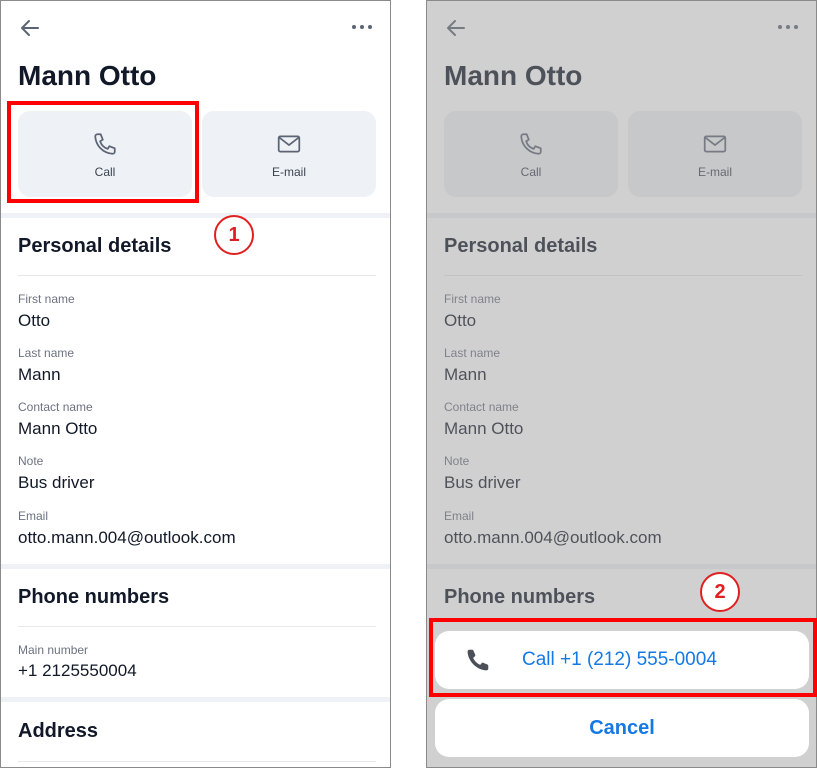 Image resolution: width=817 pixels, height=768 pixels. Describe the element at coordinates (720, 592) in the screenshot. I see `step-badge-2: 2` at that location.